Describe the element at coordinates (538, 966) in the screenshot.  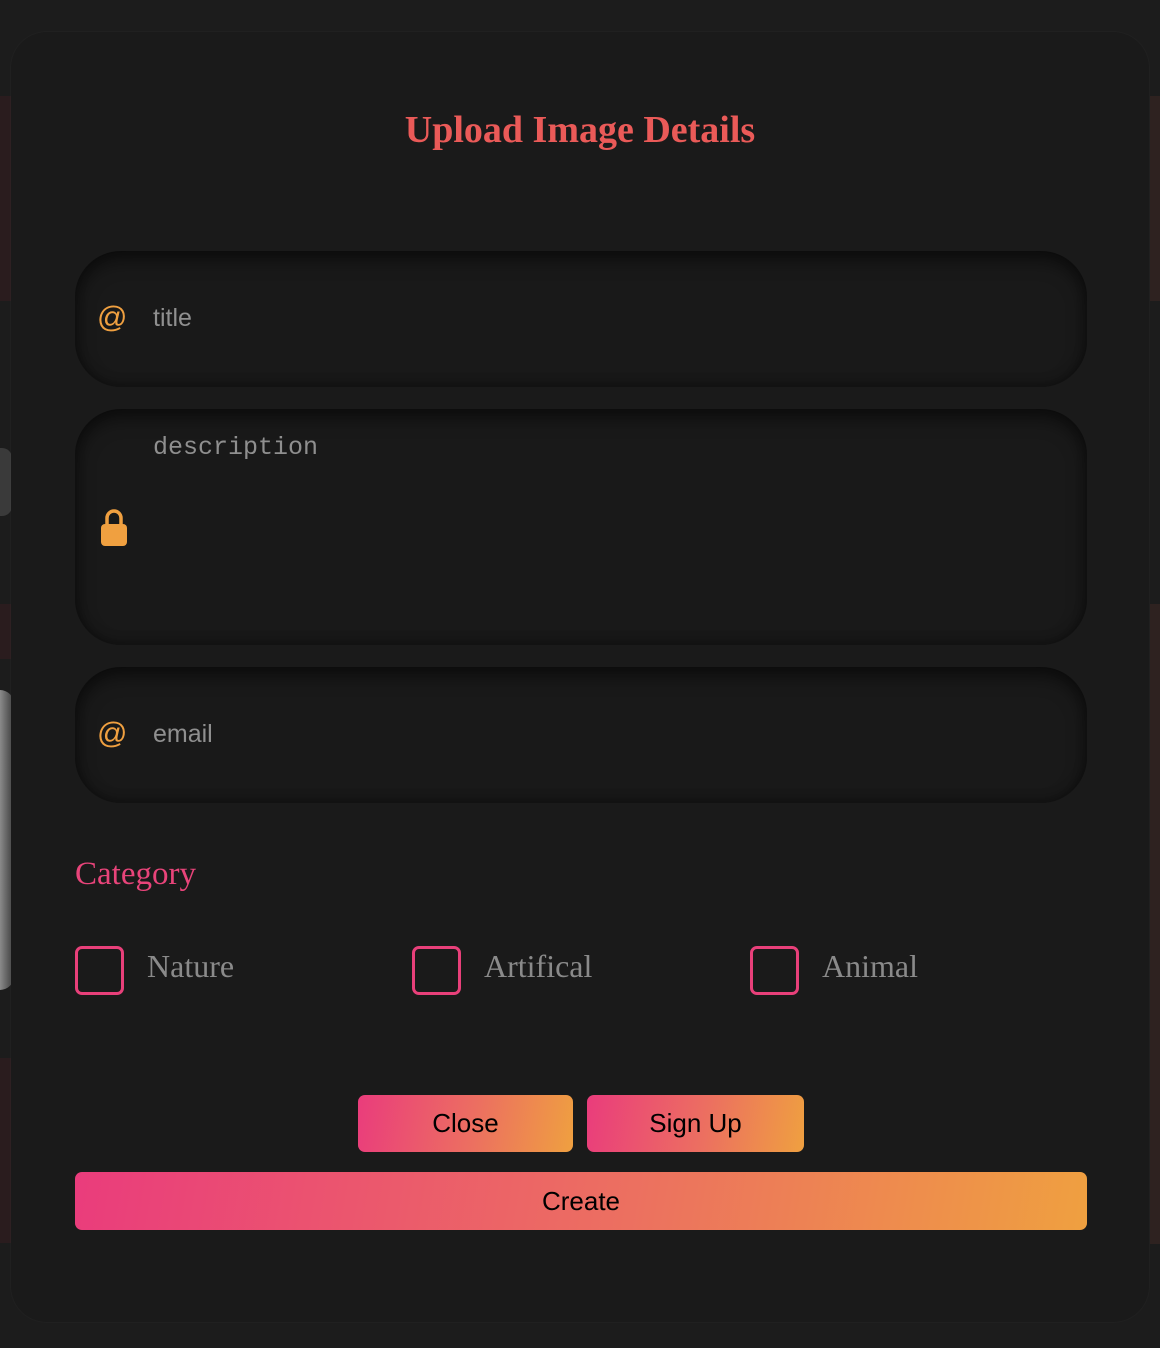
I see `artifical-label: Artifical` at that location.